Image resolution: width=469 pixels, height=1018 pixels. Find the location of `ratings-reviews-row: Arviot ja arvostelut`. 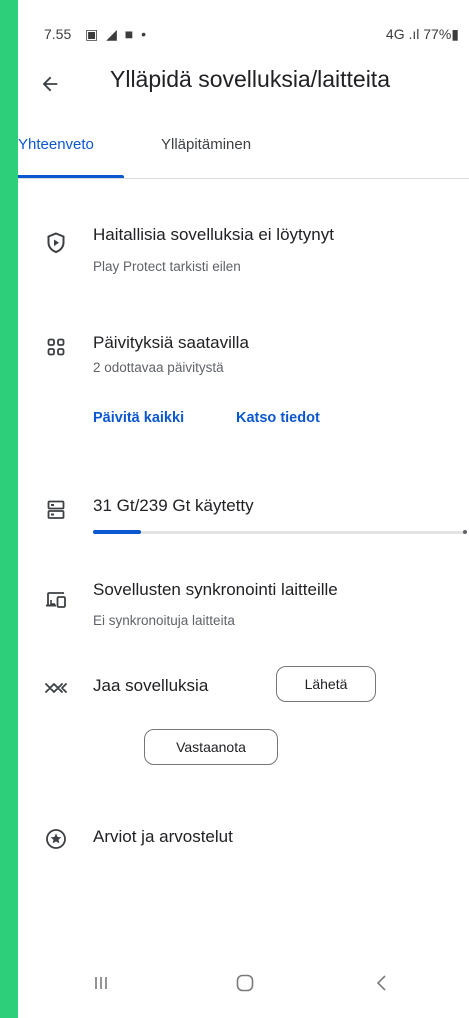

ratings-reviews-row: Arviot ja arvostelut is located at coordinates (243, 840).